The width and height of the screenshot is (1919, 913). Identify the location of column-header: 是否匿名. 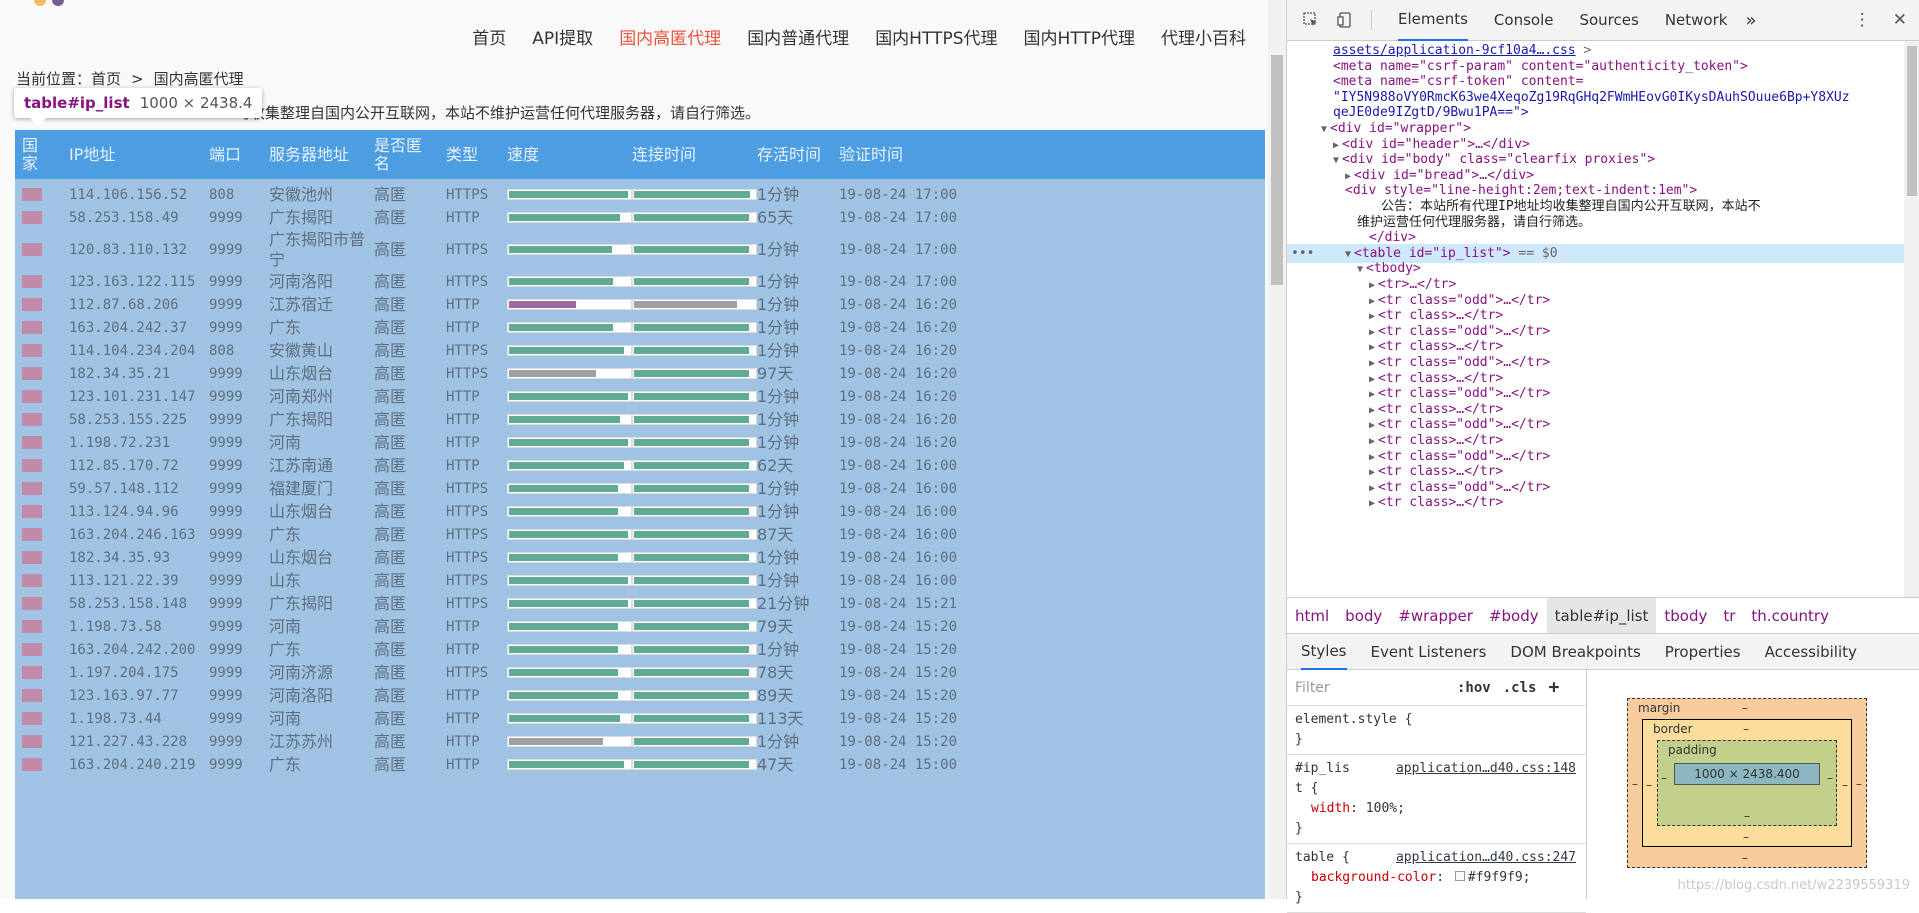
(399, 154).